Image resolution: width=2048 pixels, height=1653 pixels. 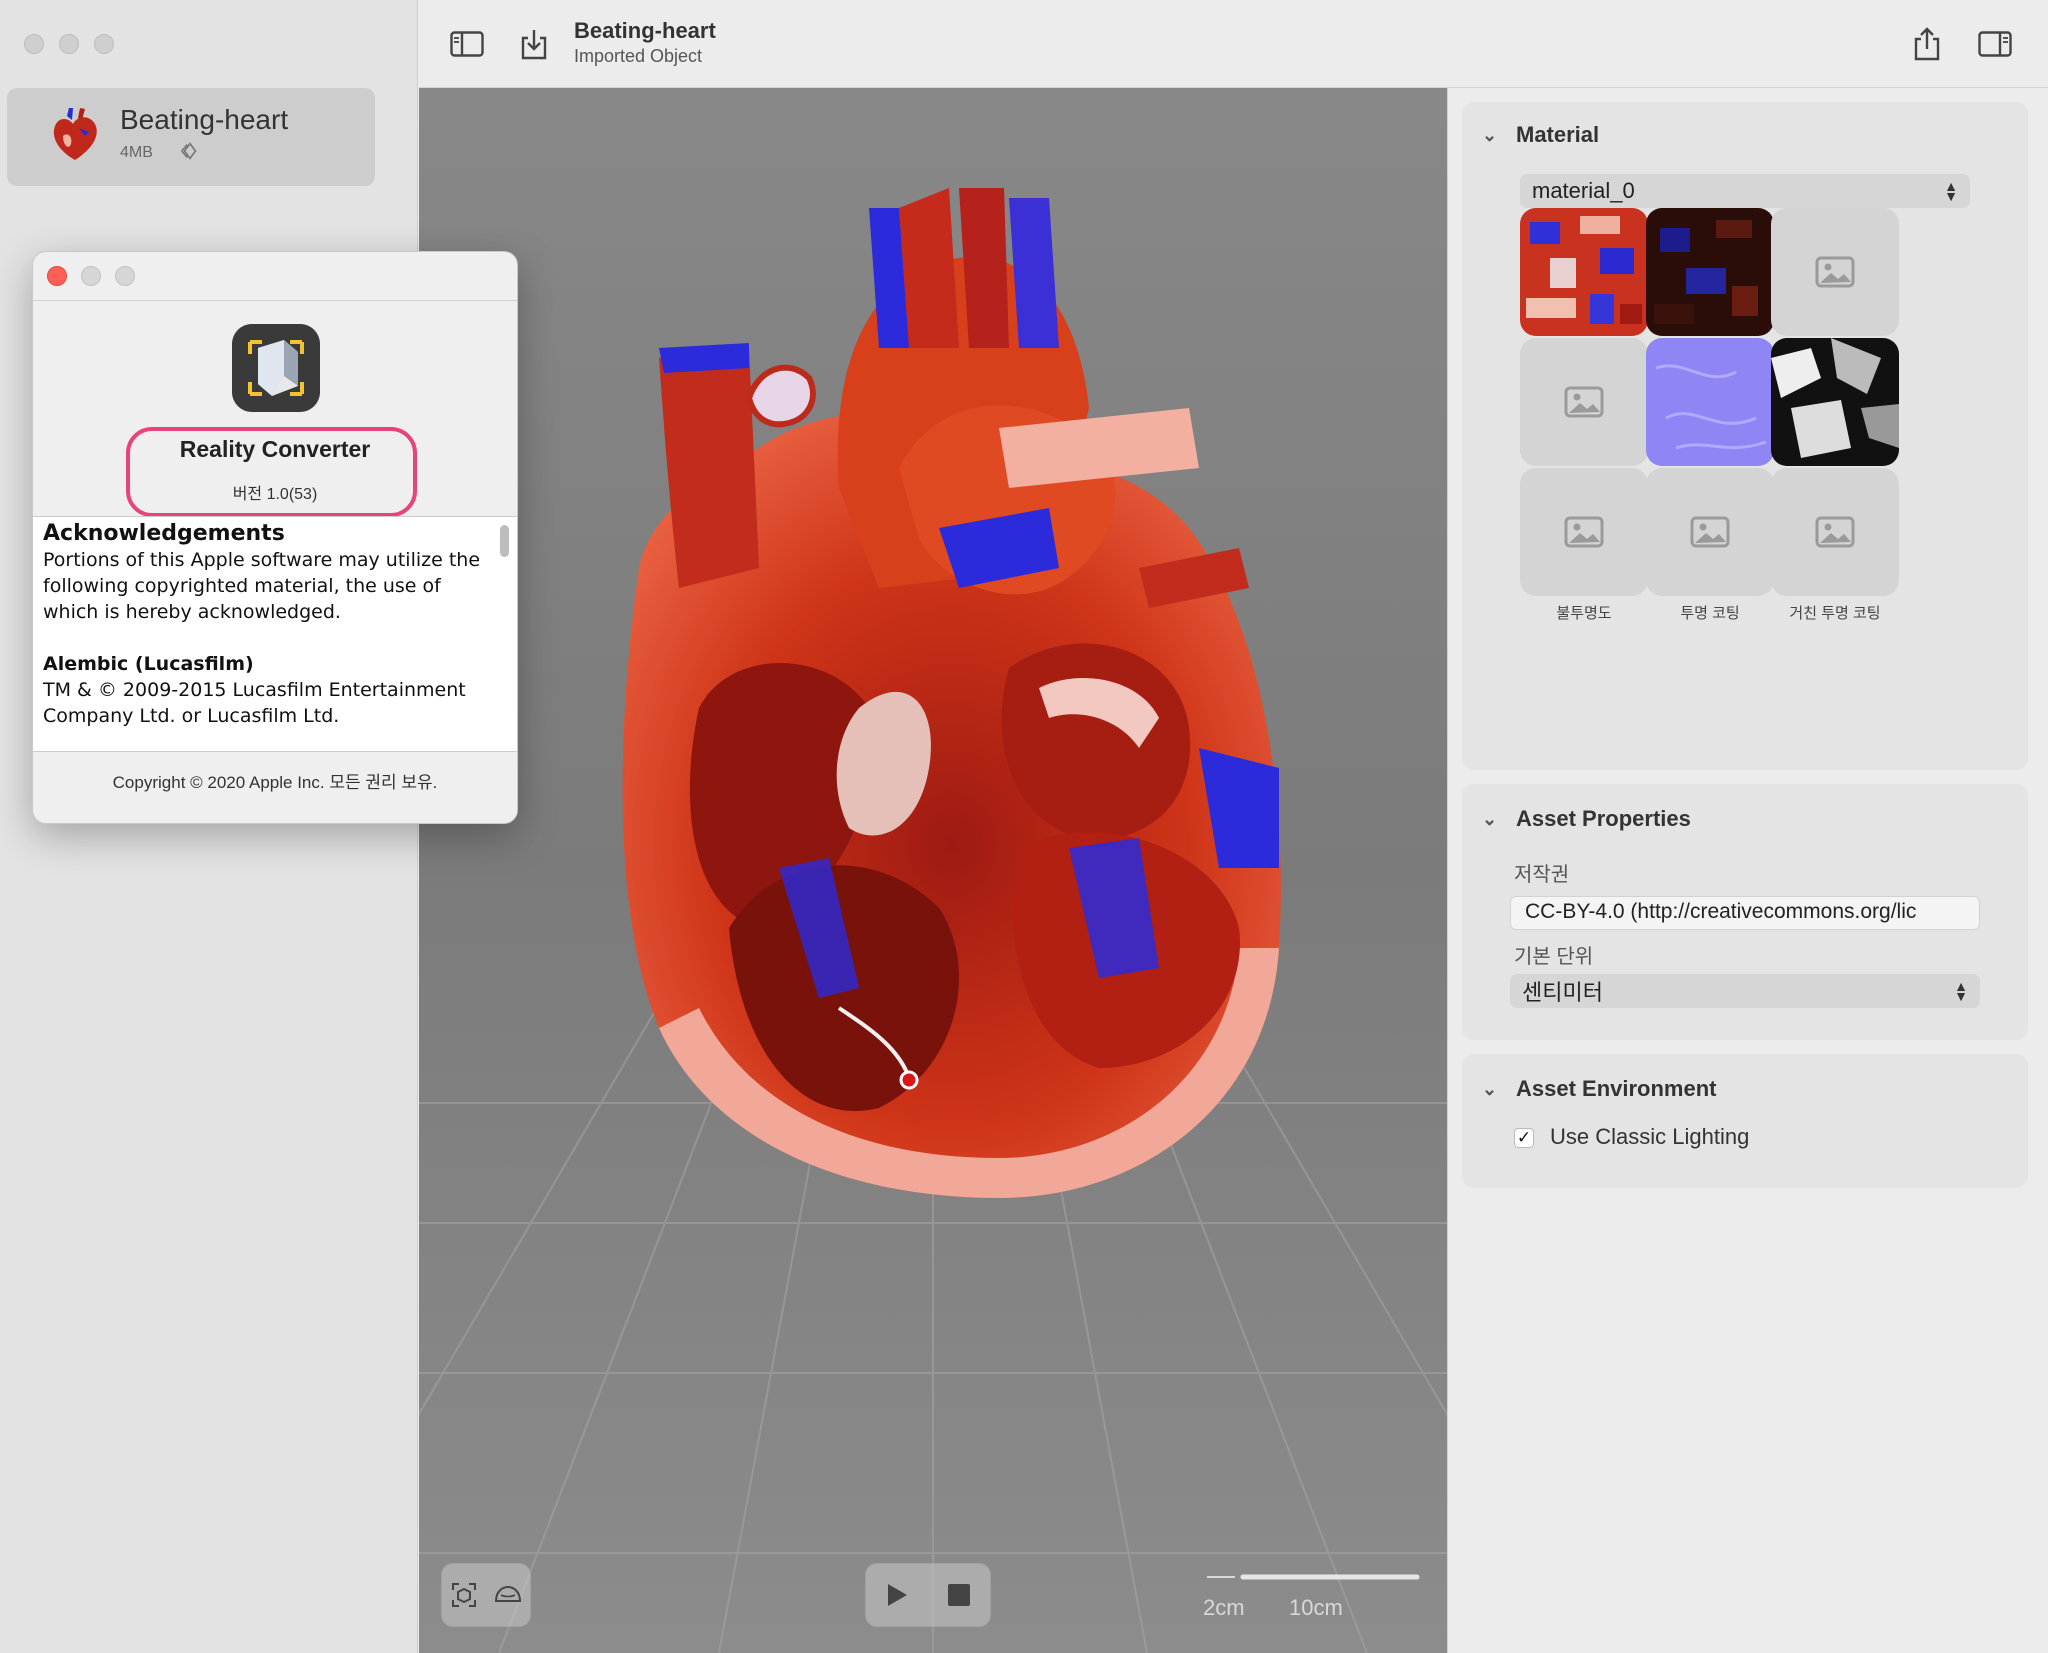 What do you see at coordinates (1224, 1607) in the screenshot?
I see `scale-label-small: 2cm` at bounding box center [1224, 1607].